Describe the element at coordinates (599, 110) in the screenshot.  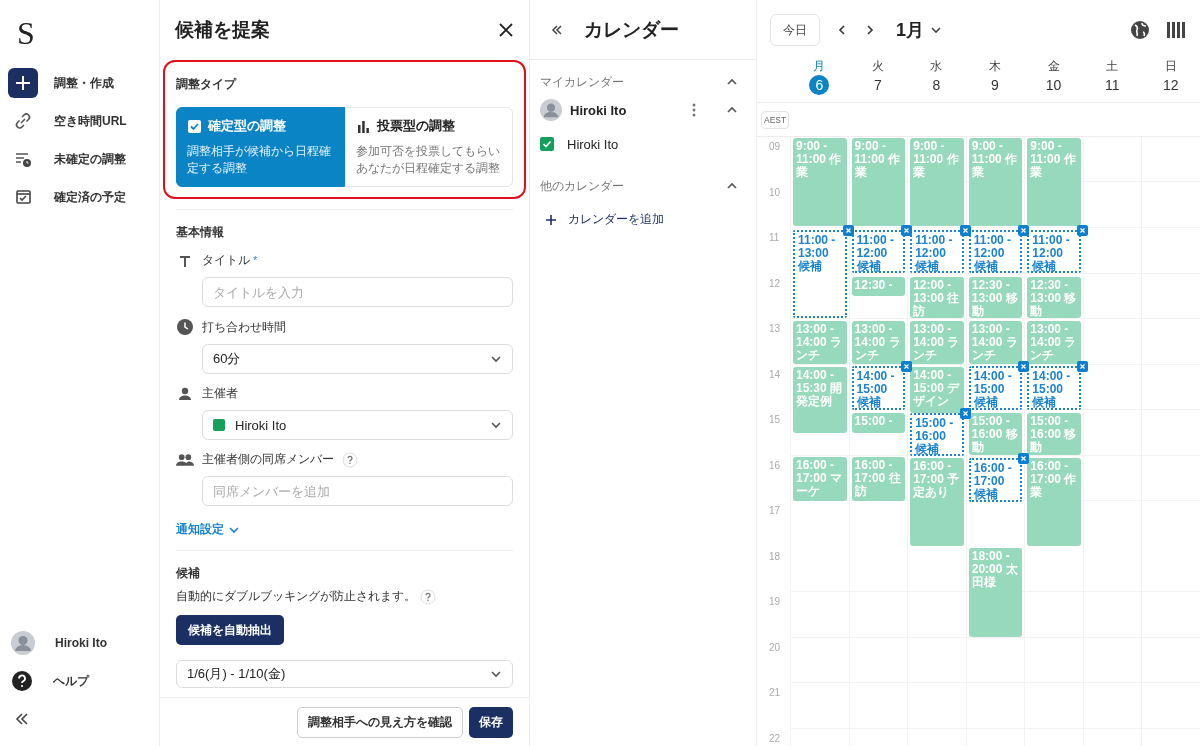
I see `account-name: Hiroki Ito` at that location.